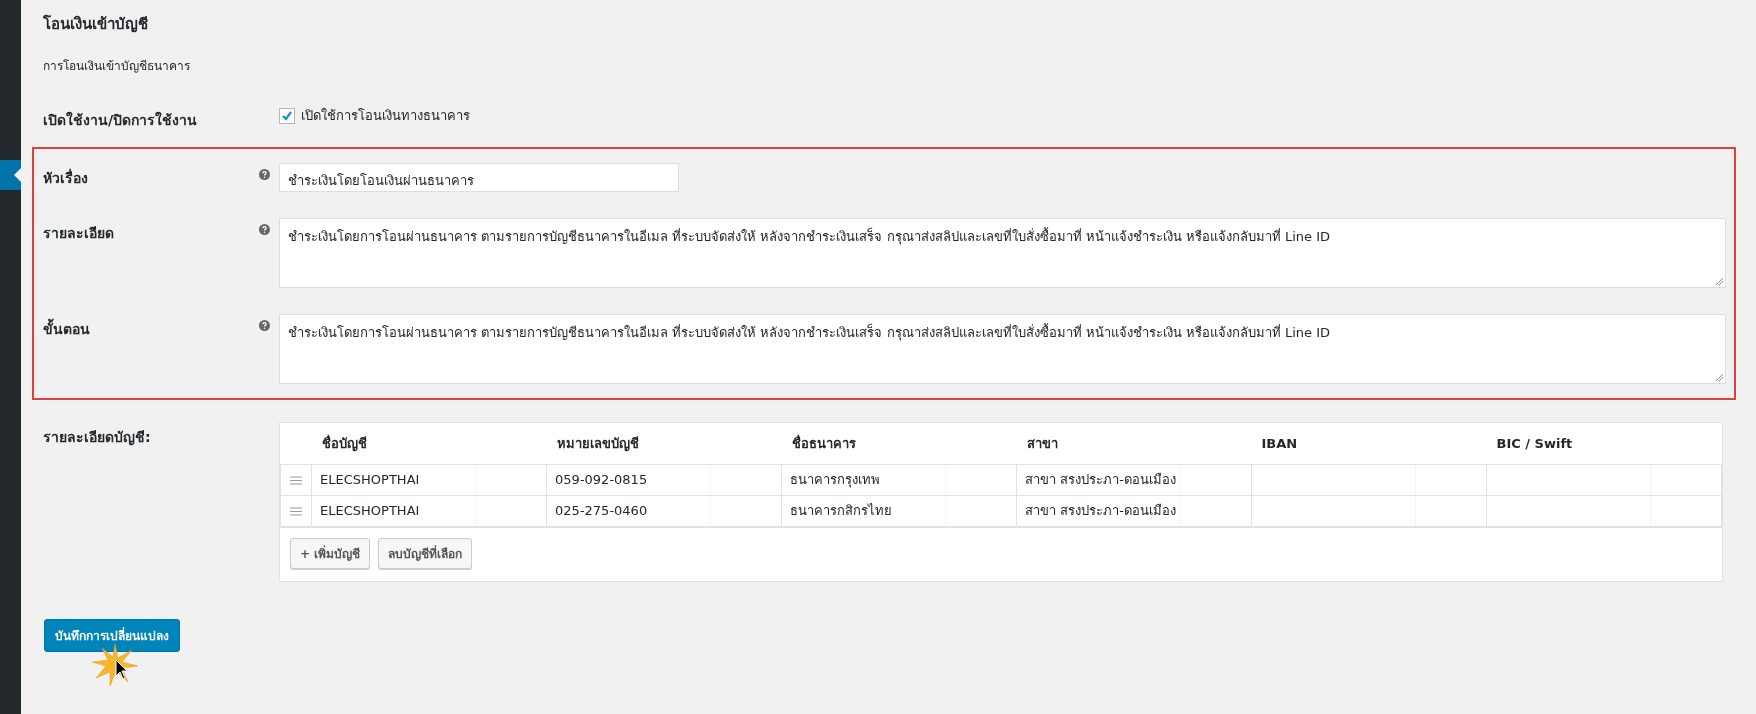 The image size is (1756, 714). Describe the element at coordinates (117, 66) in the screenshot. I see `section-description: การโอนเงินเข้าบัญชีธนาคาร` at that location.